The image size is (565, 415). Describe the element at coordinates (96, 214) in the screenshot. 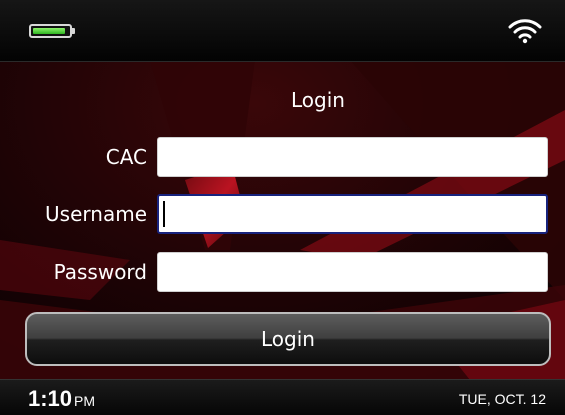

I see `username-label: Username` at that location.